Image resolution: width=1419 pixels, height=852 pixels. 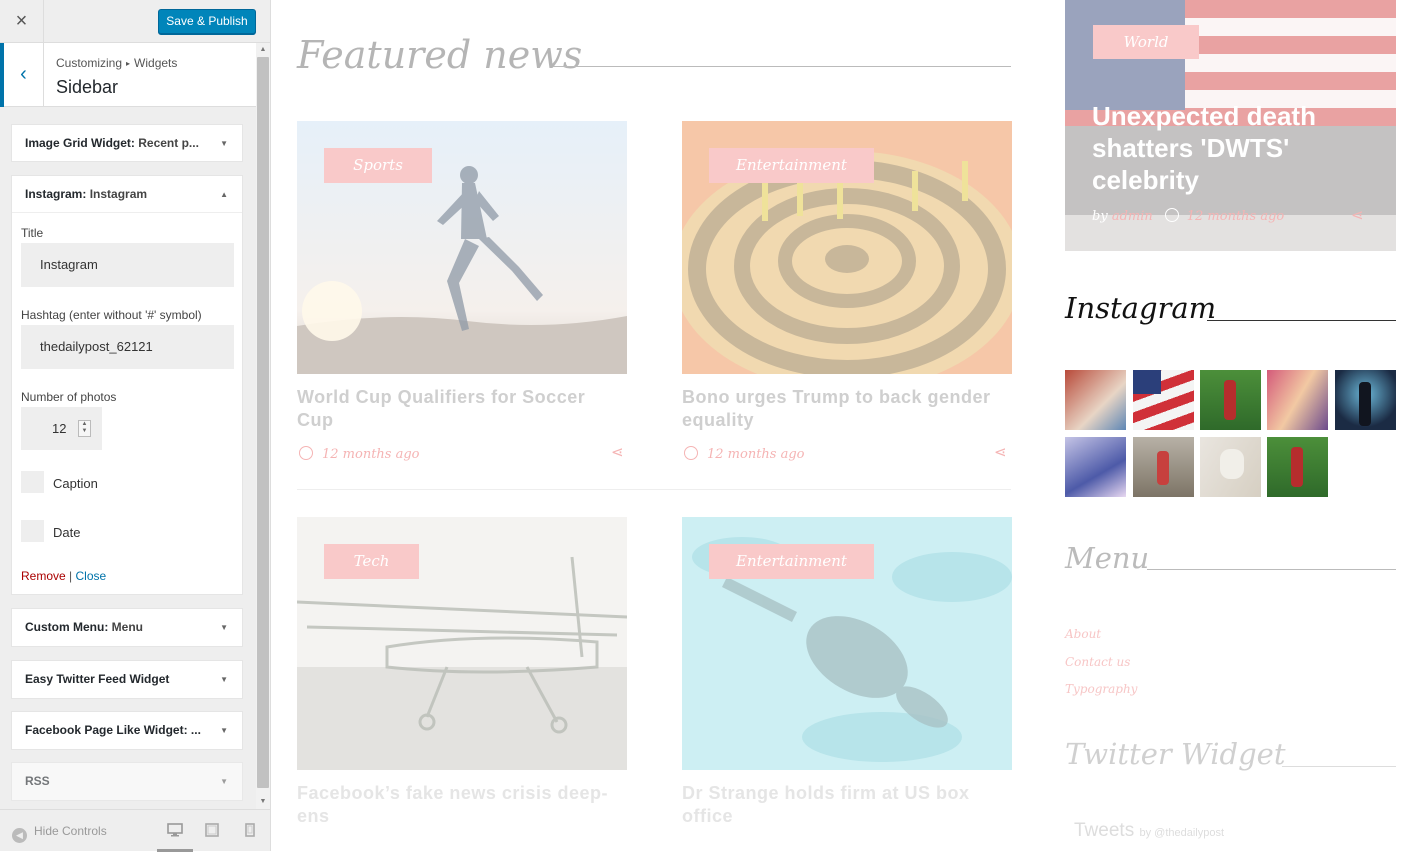 I want to click on panel-scrollbar: ▲ ▼, so click(x=263, y=426).